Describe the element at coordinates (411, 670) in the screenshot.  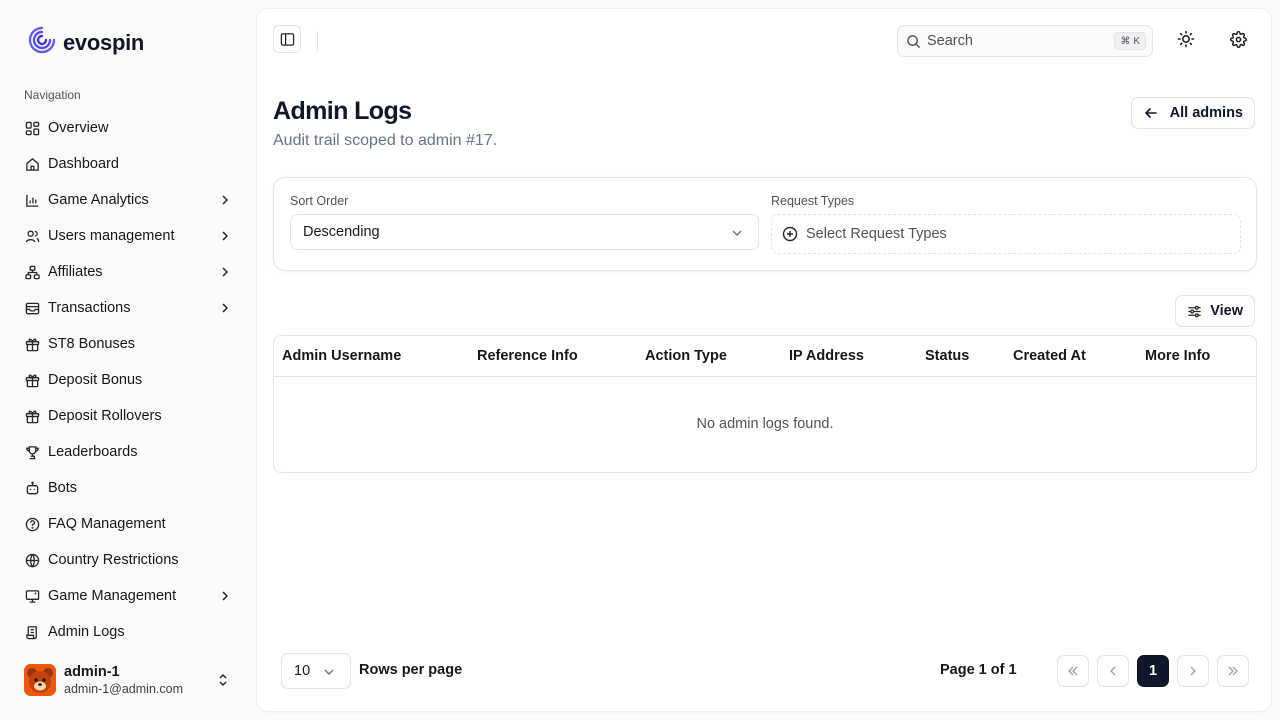
I see `rows-per-page-label: Rows per page` at that location.